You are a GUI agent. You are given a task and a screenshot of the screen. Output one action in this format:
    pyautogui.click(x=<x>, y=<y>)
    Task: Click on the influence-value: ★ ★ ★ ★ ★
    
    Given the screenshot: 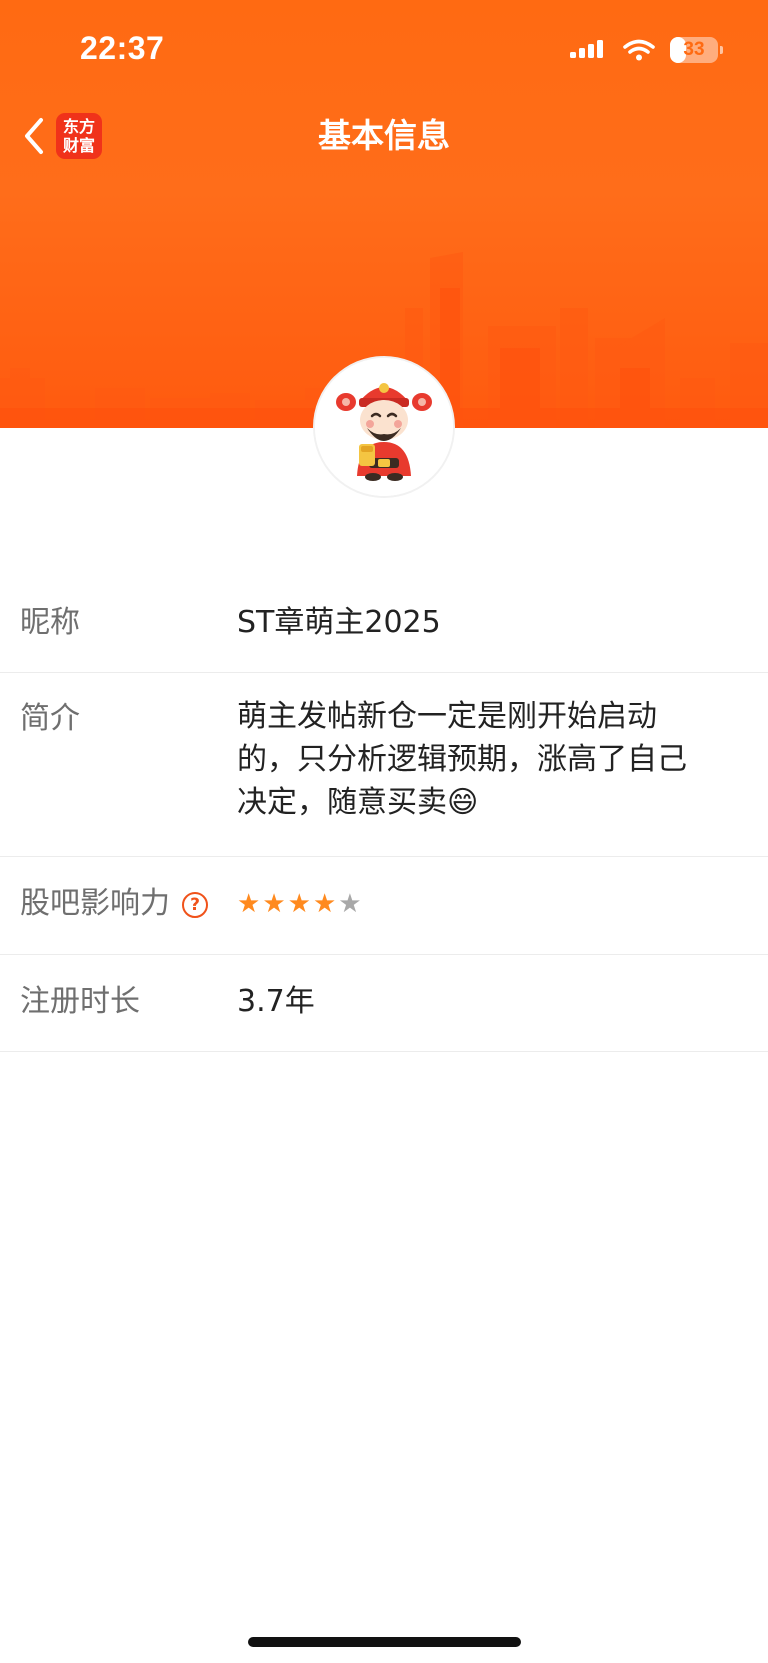 What is the action you would take?
    pyautogui.click(x=502, y=905)
    